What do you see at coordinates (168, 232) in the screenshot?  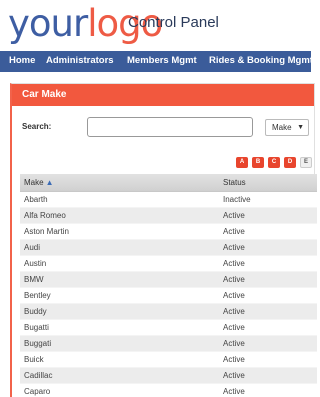 I see `table-row: Aston Martin Active` at bounding box center [168, 232].